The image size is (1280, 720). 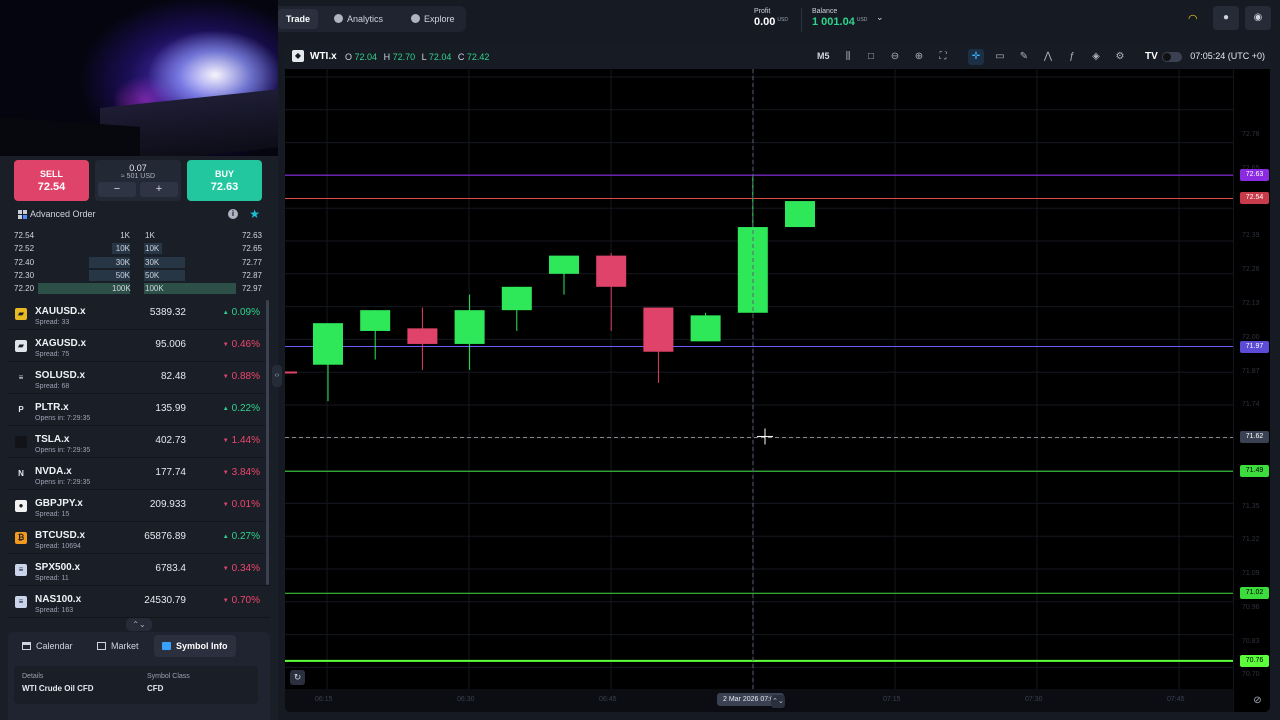 What do you see at coordinates (159, 189) in the screenshot?
I see `increase-quantity-button: +` at bounding box center [159, 189].